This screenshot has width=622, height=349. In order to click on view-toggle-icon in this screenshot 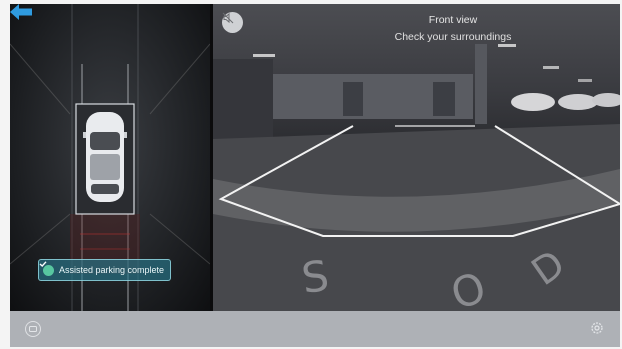, I will do `click(33, 329)`.